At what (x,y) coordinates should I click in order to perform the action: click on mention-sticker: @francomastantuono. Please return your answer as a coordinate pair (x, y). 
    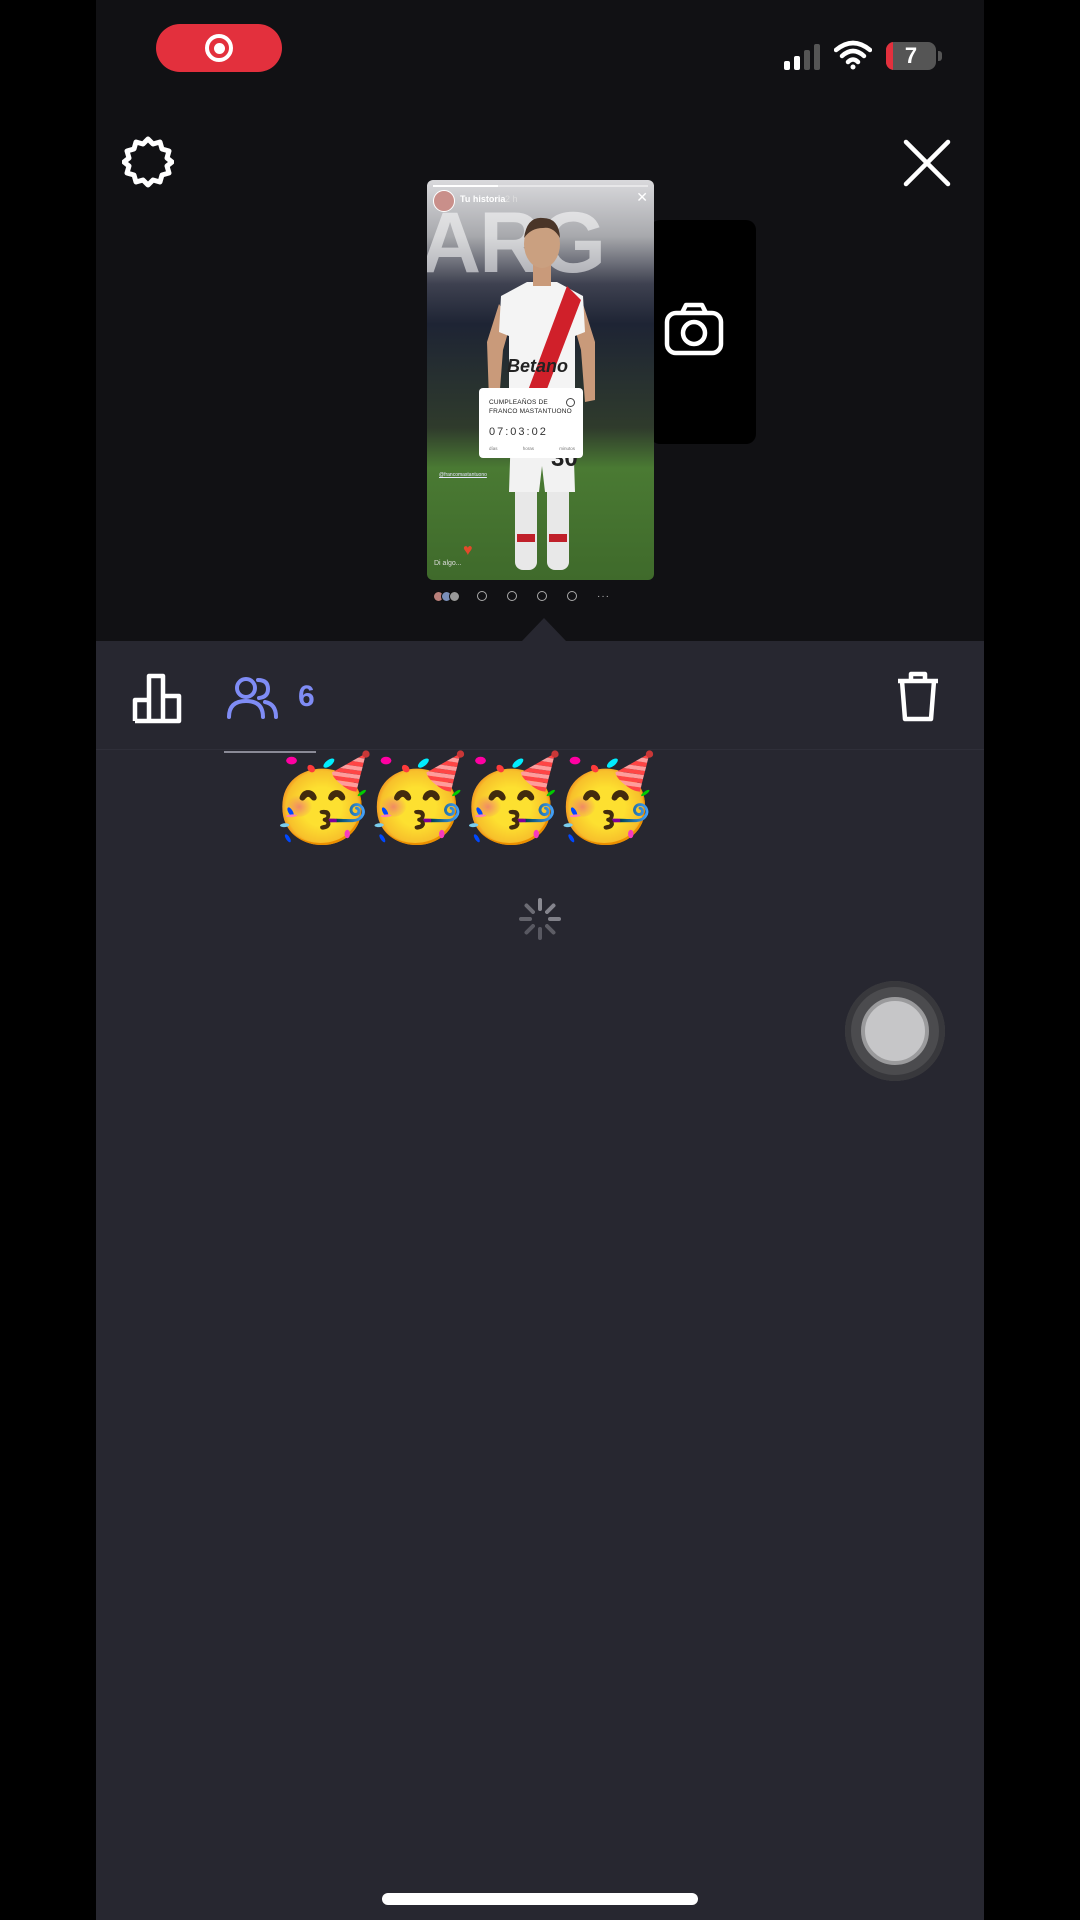
    Looking at the image, I should click on (463, 475).